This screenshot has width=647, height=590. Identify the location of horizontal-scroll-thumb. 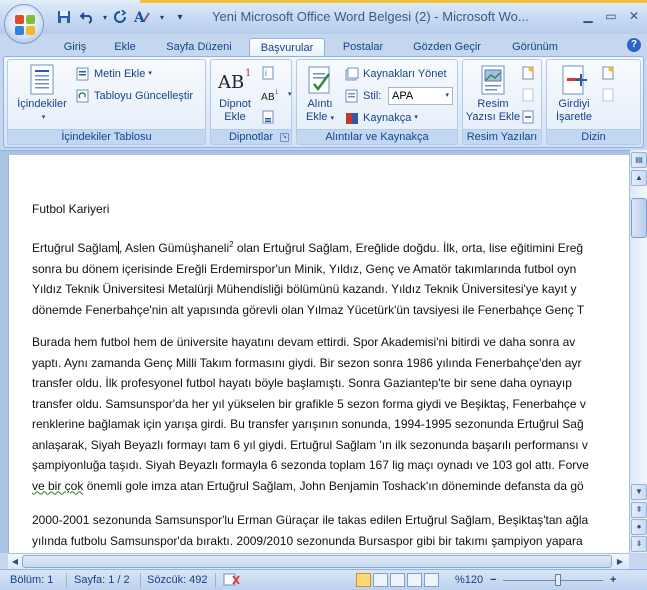
(317, 561).